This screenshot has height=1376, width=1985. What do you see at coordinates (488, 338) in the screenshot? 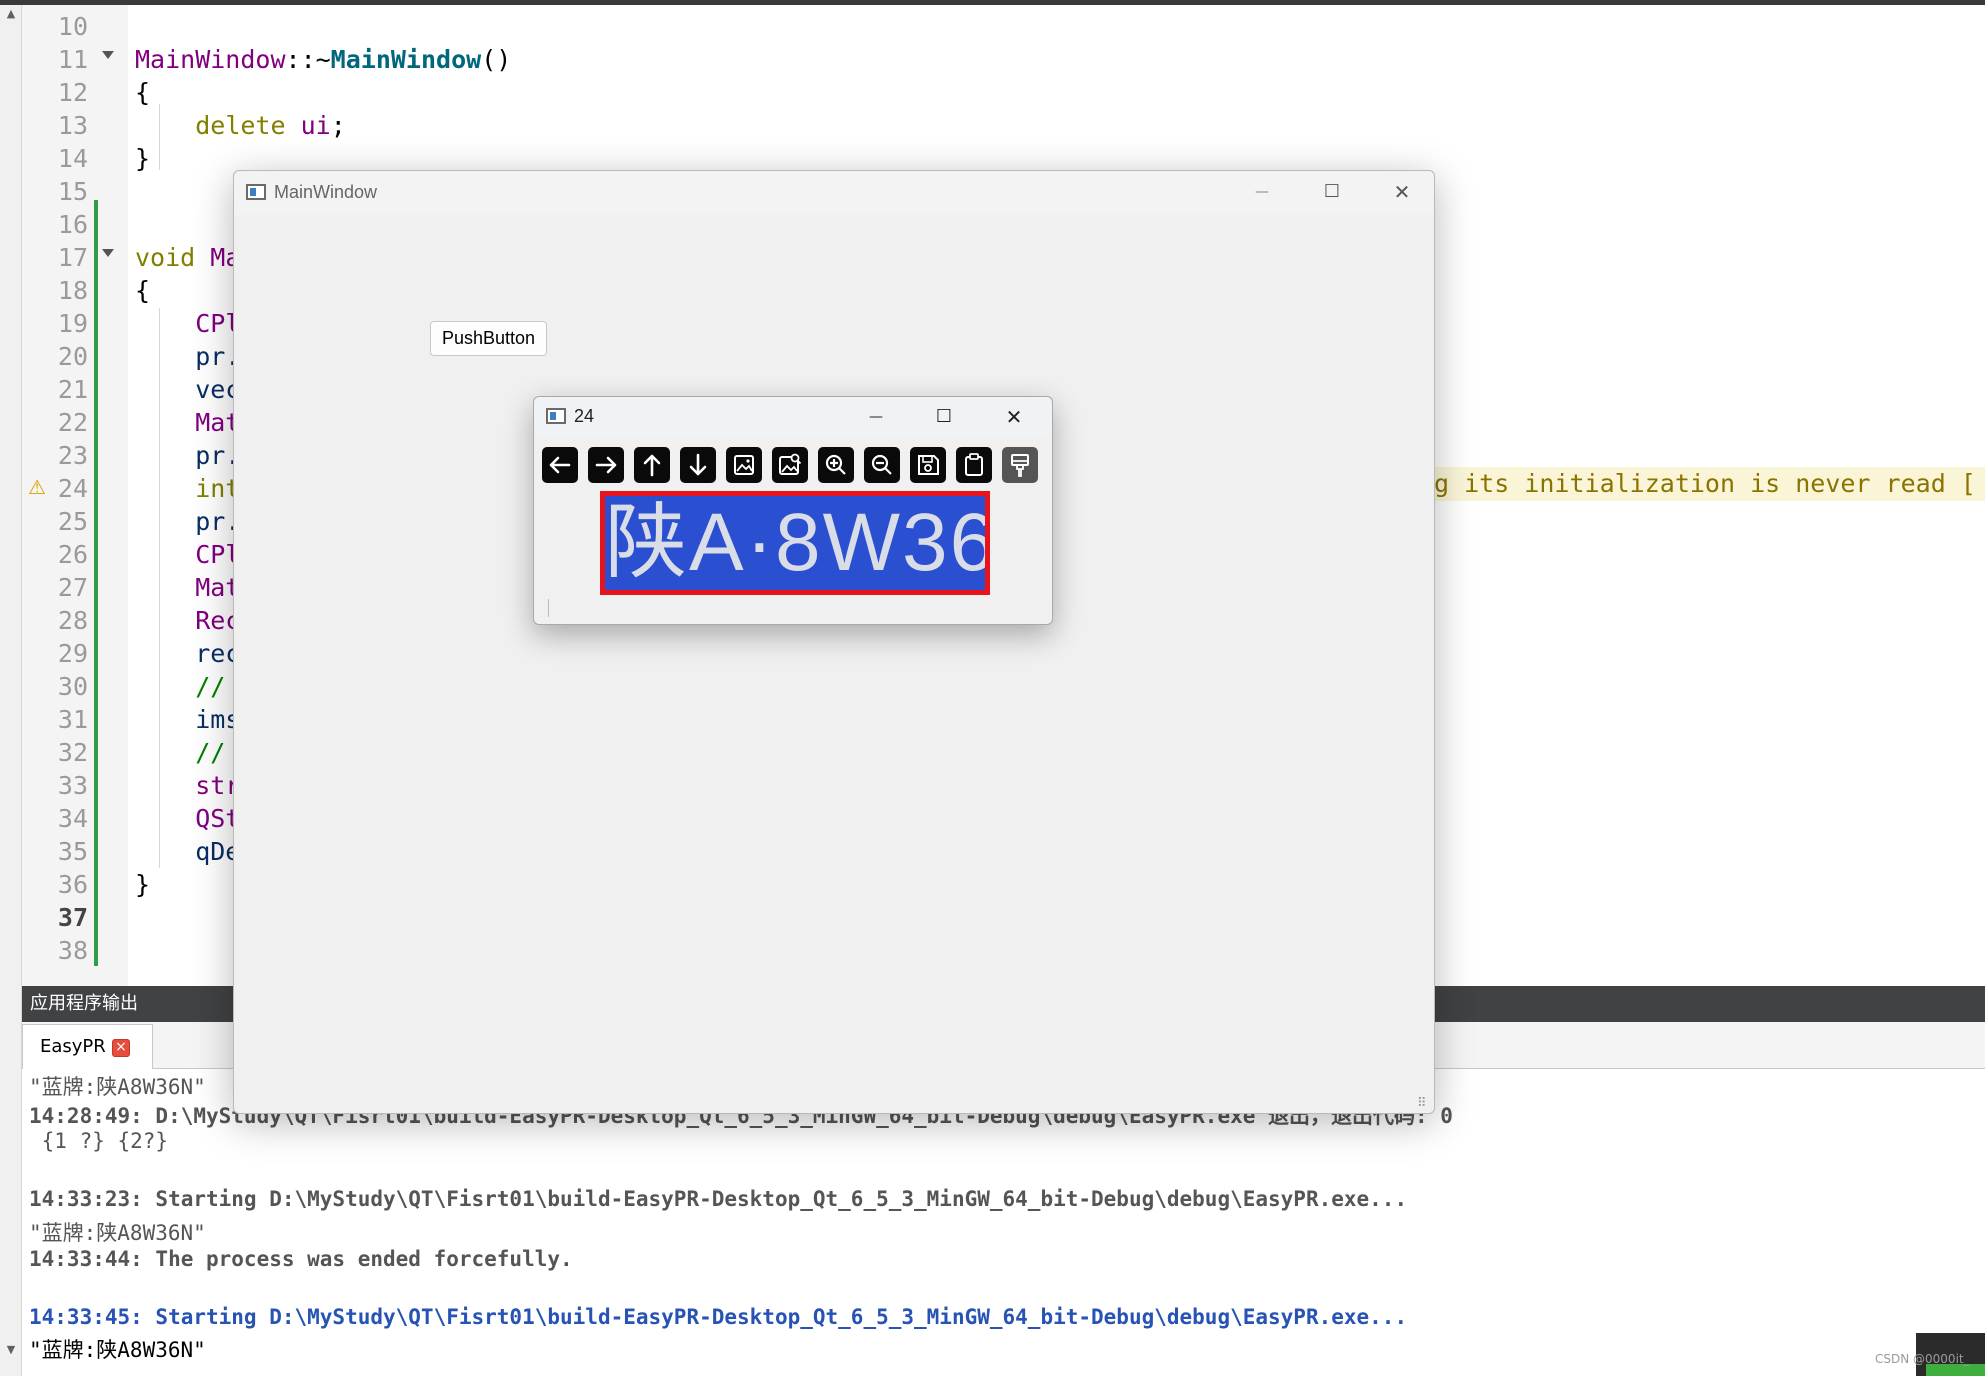
I see `push-button: PushButton` at bounding box center [488, 338].